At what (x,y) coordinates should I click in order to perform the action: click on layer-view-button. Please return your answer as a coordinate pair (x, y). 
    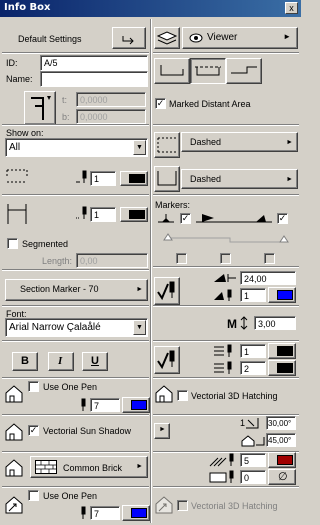
    Looking at the image, I should click on (167, 38).